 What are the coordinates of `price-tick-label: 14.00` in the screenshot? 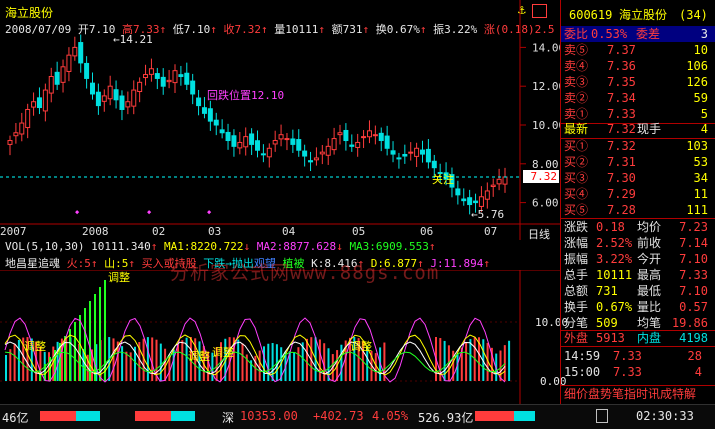 It's located at (546, 47).